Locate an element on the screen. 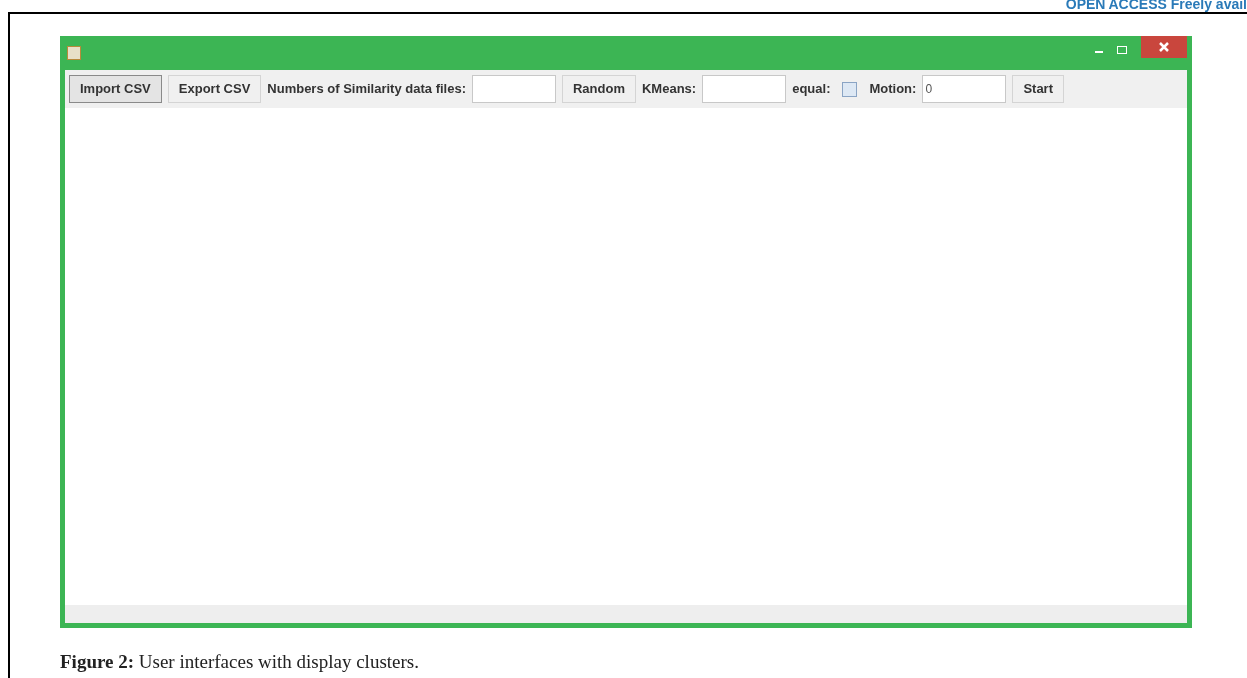 The width and height of the screenshot is (1247, 678). close-button is located at coordinates (1164, 47).